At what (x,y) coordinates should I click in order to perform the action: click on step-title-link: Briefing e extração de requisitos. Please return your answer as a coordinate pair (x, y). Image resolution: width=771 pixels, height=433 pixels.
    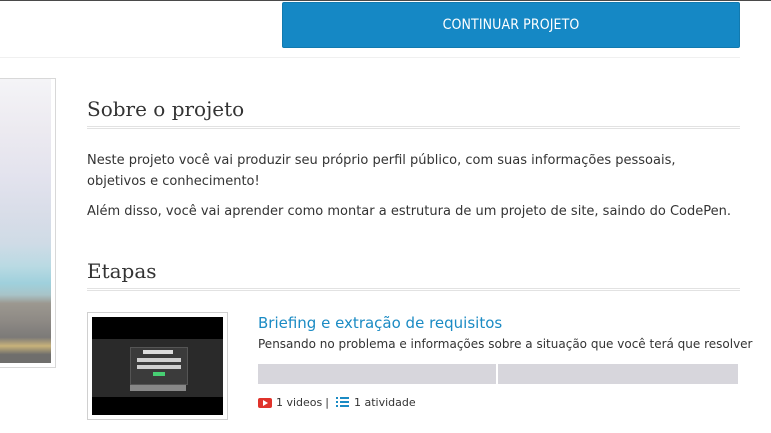
    Looking at the image, I should click on (380, 323).